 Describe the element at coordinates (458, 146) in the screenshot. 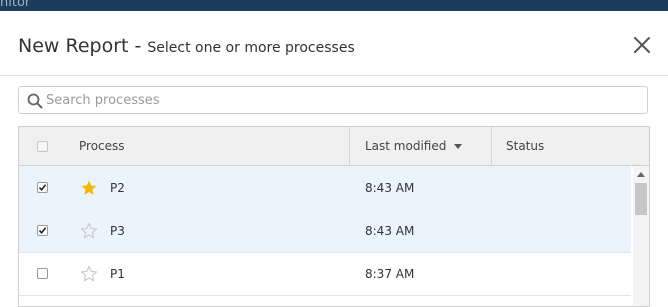

I see `sort-descending-icon` at that location.